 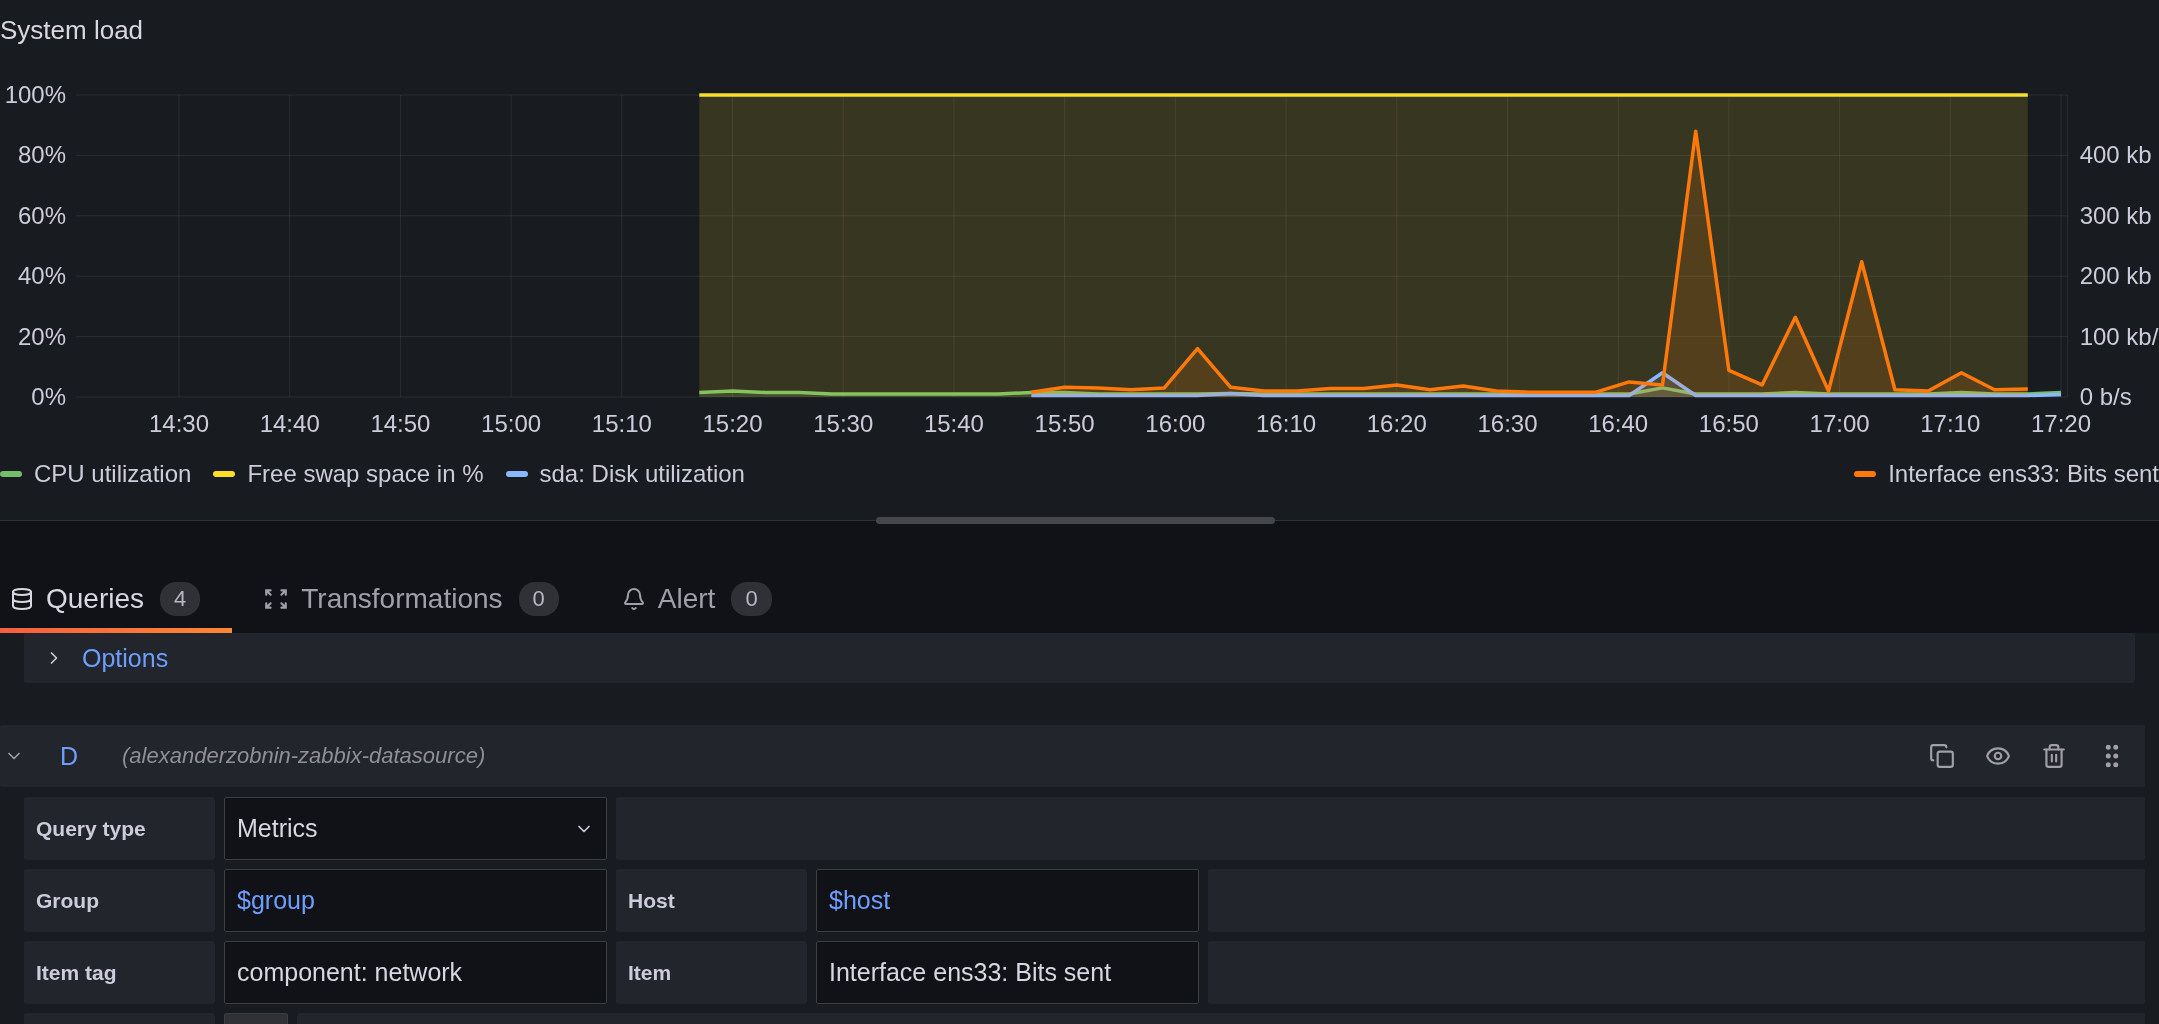 I want to click on legend-item: Free swap space in %, so click(x=348, y=474).